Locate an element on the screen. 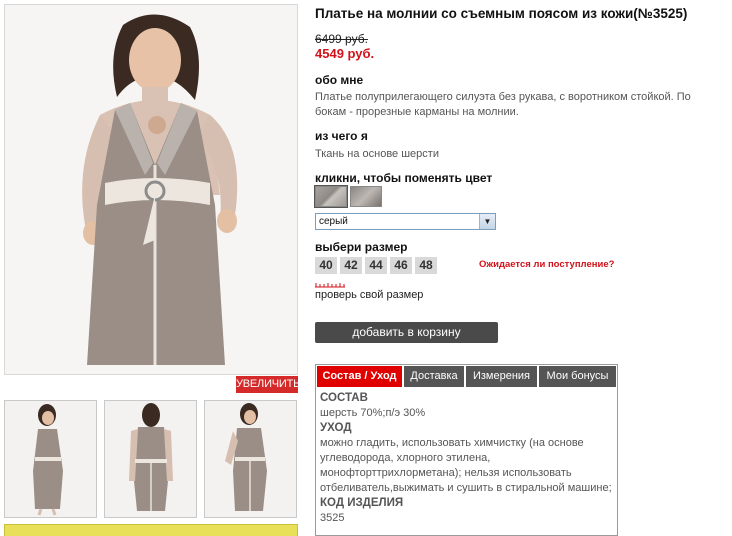 The image size is (732, 536). tab-delivery: Доставка is located at coordinates (434, 376).